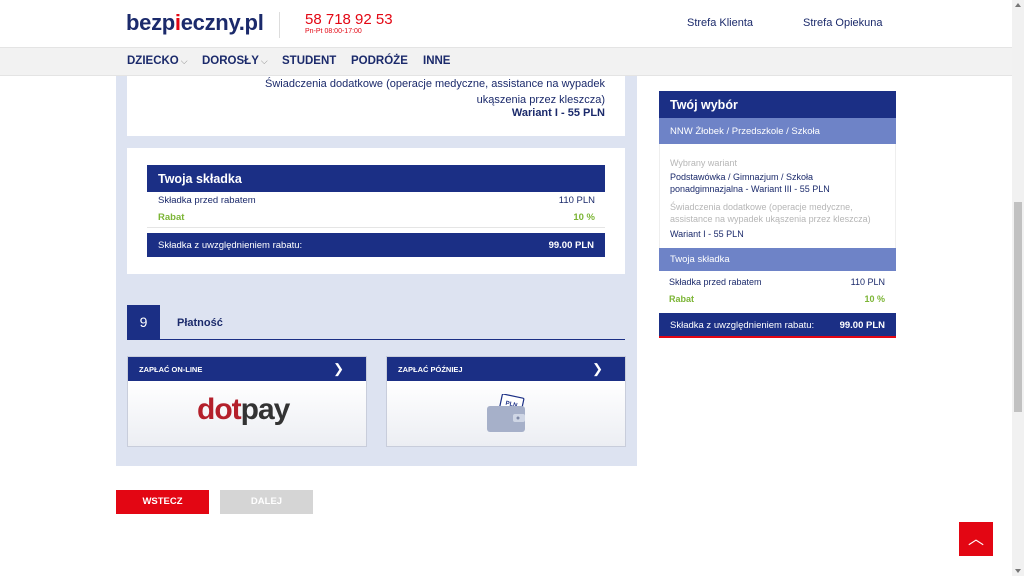 The image size is (1024, 576). I want to click on pay-online-body: dotpay, so click(247, 413).